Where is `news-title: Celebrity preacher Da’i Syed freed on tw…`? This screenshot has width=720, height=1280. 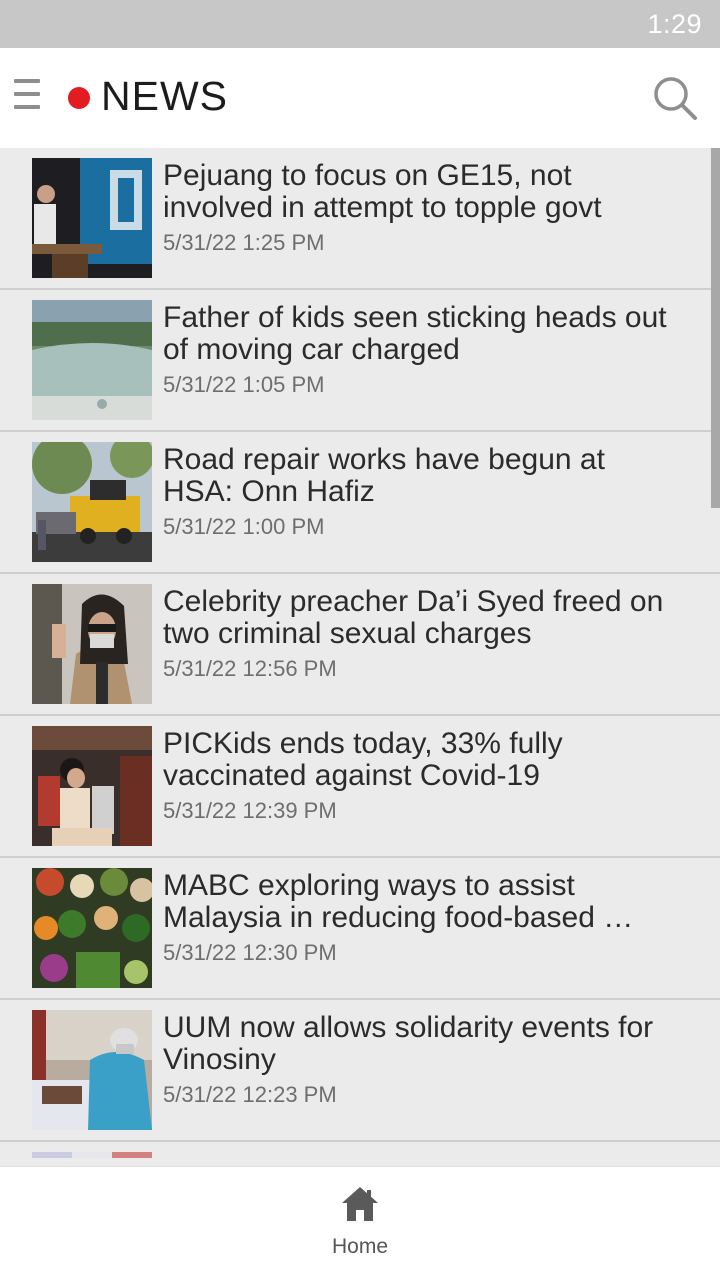
news-title: Celebrity preacher Da’i Syed freed on tw… is located at coordinates (413, 618).